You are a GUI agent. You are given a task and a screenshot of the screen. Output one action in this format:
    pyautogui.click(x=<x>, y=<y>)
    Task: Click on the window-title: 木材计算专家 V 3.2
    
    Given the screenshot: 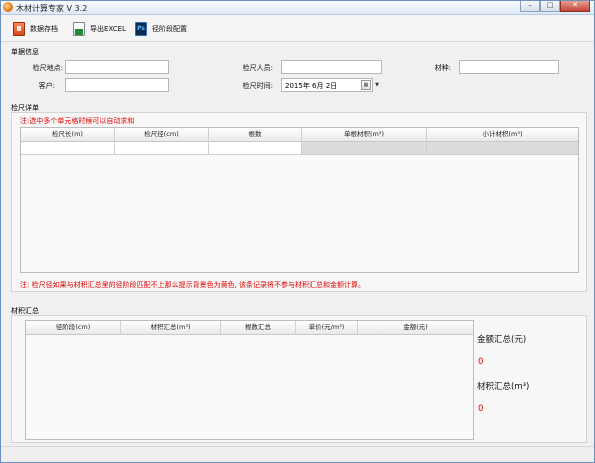 What is the action you would take?
    pyautogui.click(x=52, y=8)
    